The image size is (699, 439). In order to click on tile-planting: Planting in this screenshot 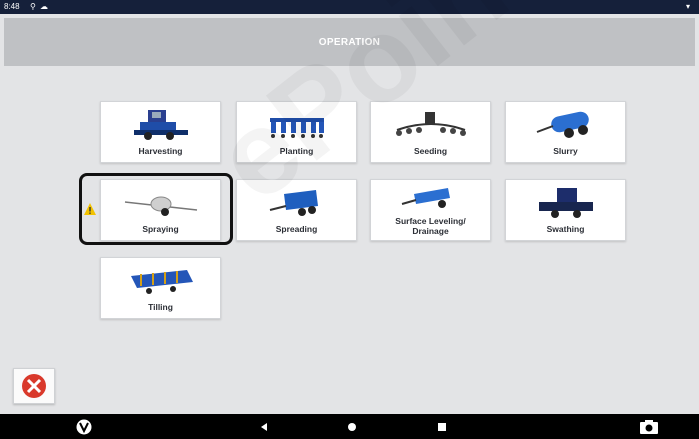, I will do `click(296, 132)`.